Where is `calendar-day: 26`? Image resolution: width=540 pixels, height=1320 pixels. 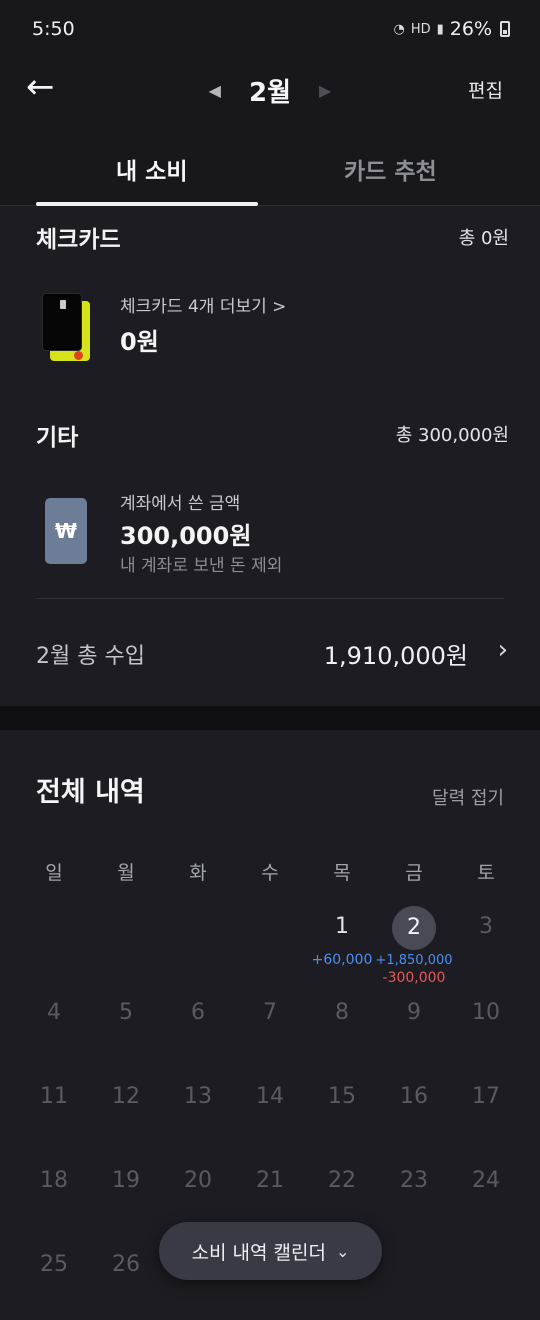
calendar-day: 26 is located at coordinates (126, 1264).